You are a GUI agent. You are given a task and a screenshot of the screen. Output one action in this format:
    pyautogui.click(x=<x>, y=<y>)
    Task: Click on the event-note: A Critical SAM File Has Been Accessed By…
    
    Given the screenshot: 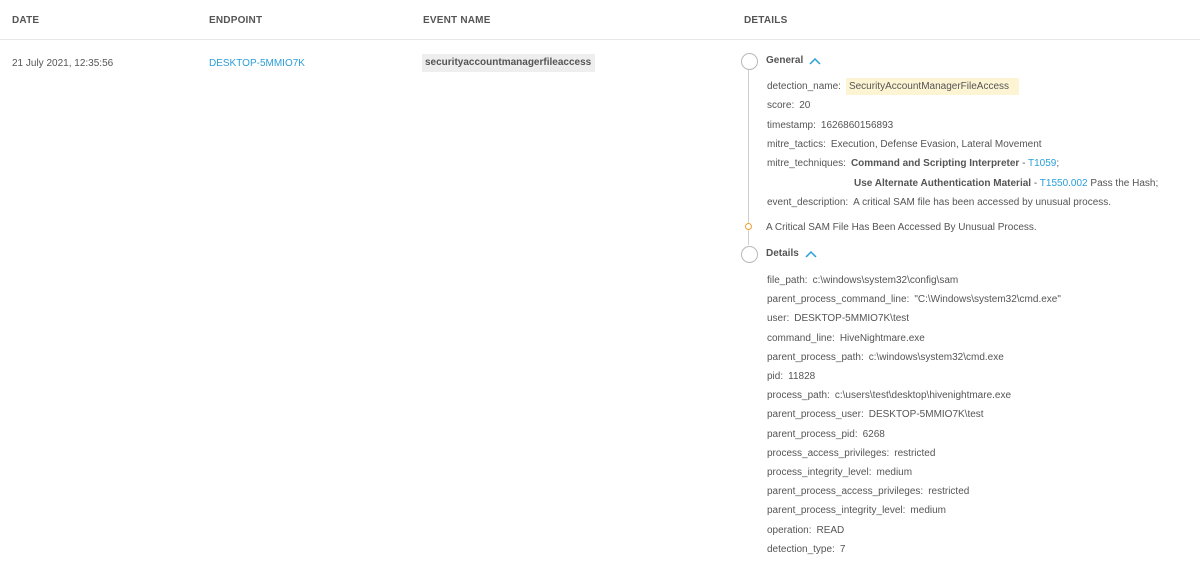 What is the action you would take?
    pyautogui.click(x=901, y=227)
    